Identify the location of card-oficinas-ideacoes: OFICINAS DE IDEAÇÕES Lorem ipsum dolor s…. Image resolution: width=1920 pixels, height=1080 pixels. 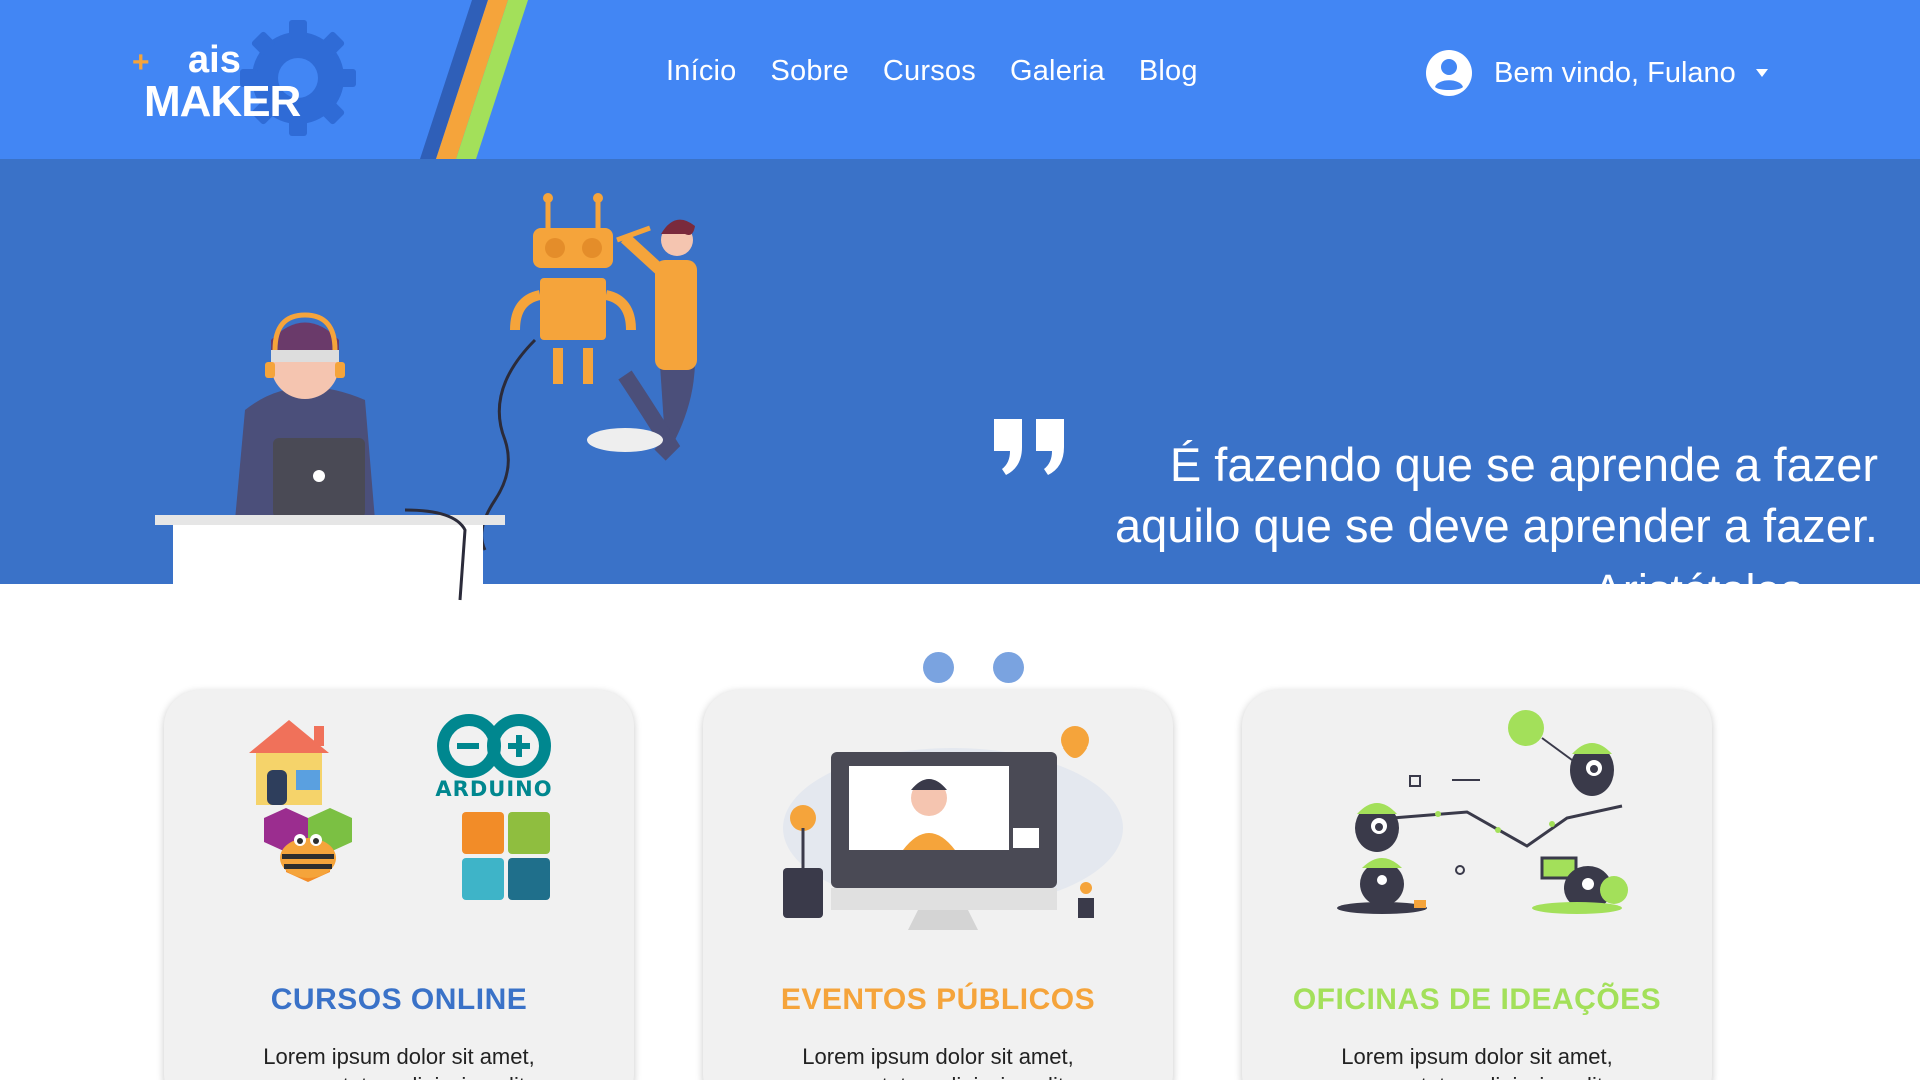
(1477, 885).